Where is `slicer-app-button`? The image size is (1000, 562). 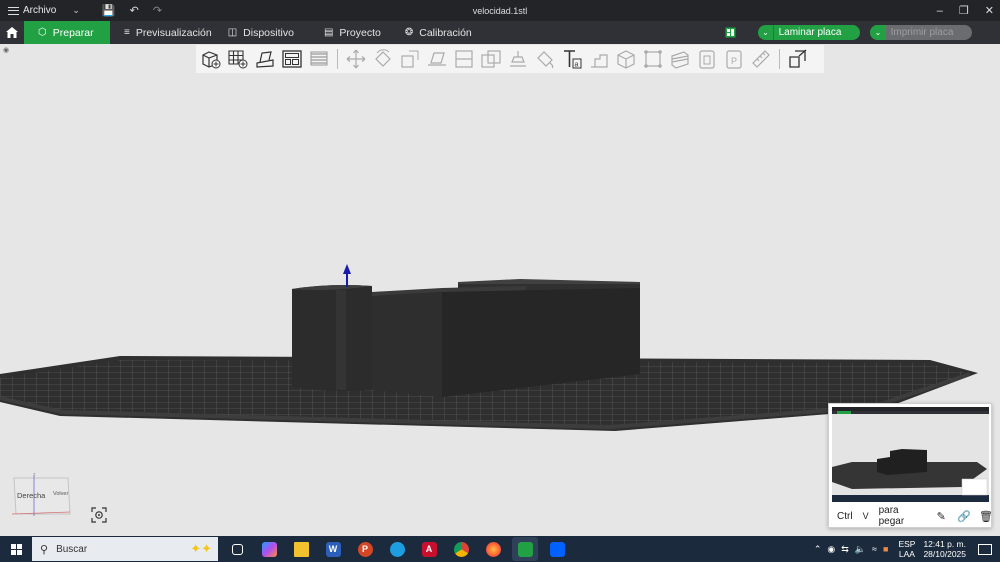 slicer-app-button is located at coordinates (525, 549).